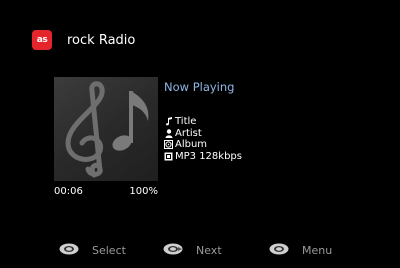  Describe the element at coordinates (69, 250) in the screenshot. I see `enter-button-icon` at that location.